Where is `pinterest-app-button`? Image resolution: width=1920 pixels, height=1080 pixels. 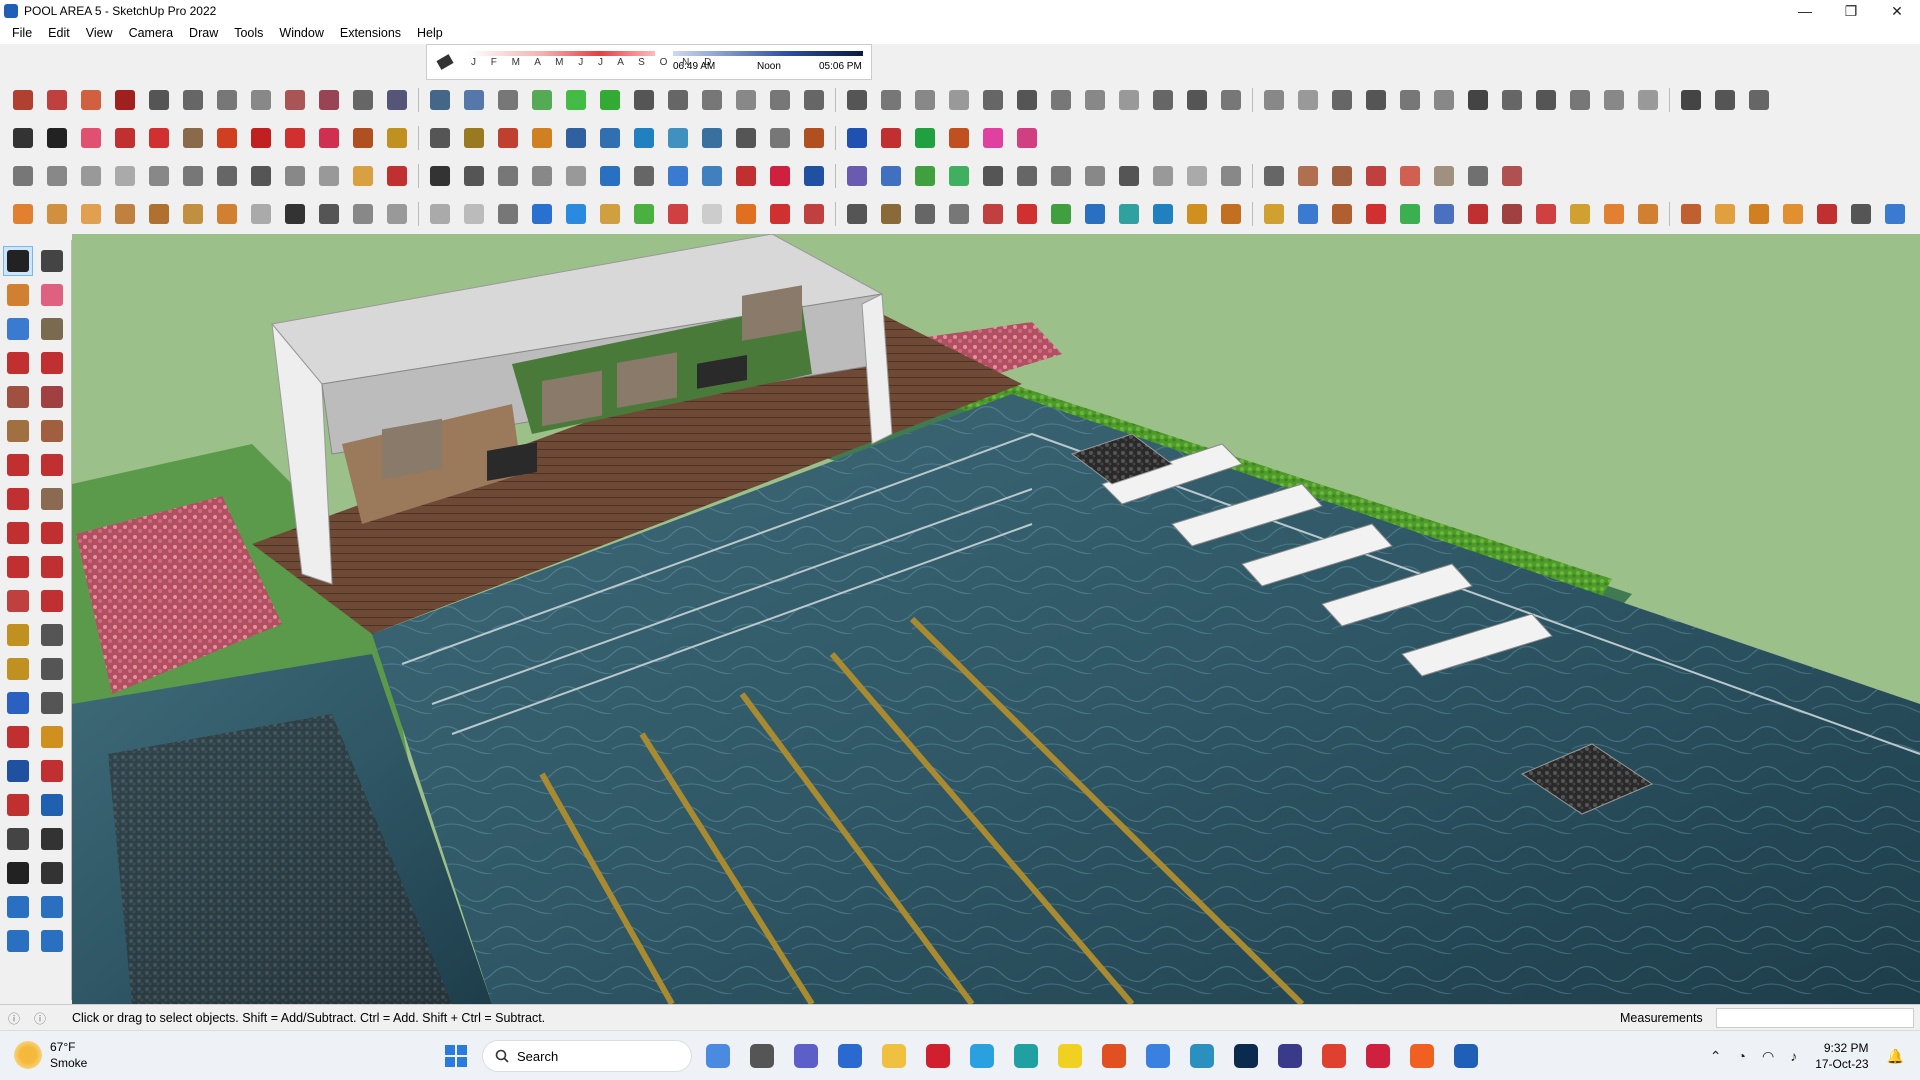 pinterest-app-button is located at coordinates (1378, 1056).